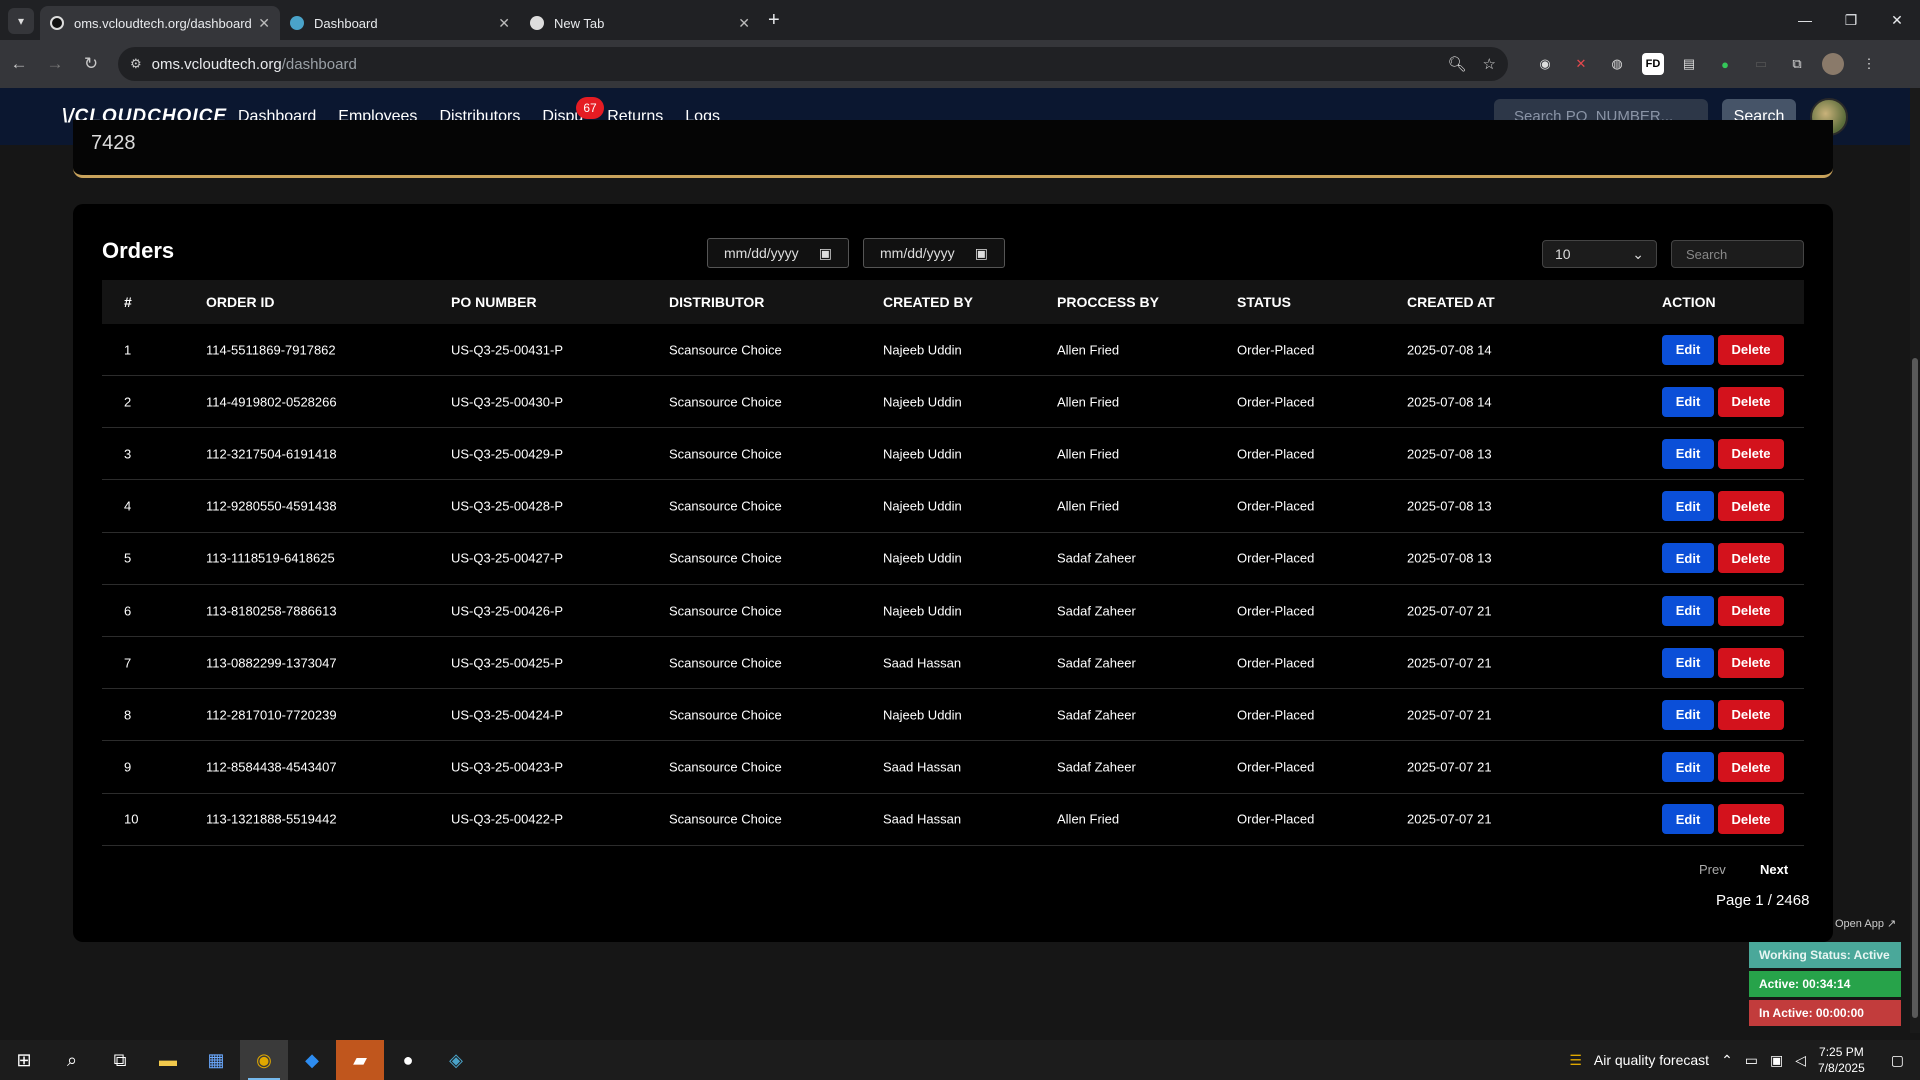  What do you see at coordinates (1581, 64) in the screenshot?
I see `extension-x-icon: ✕` at bounding box center [1581, 64].